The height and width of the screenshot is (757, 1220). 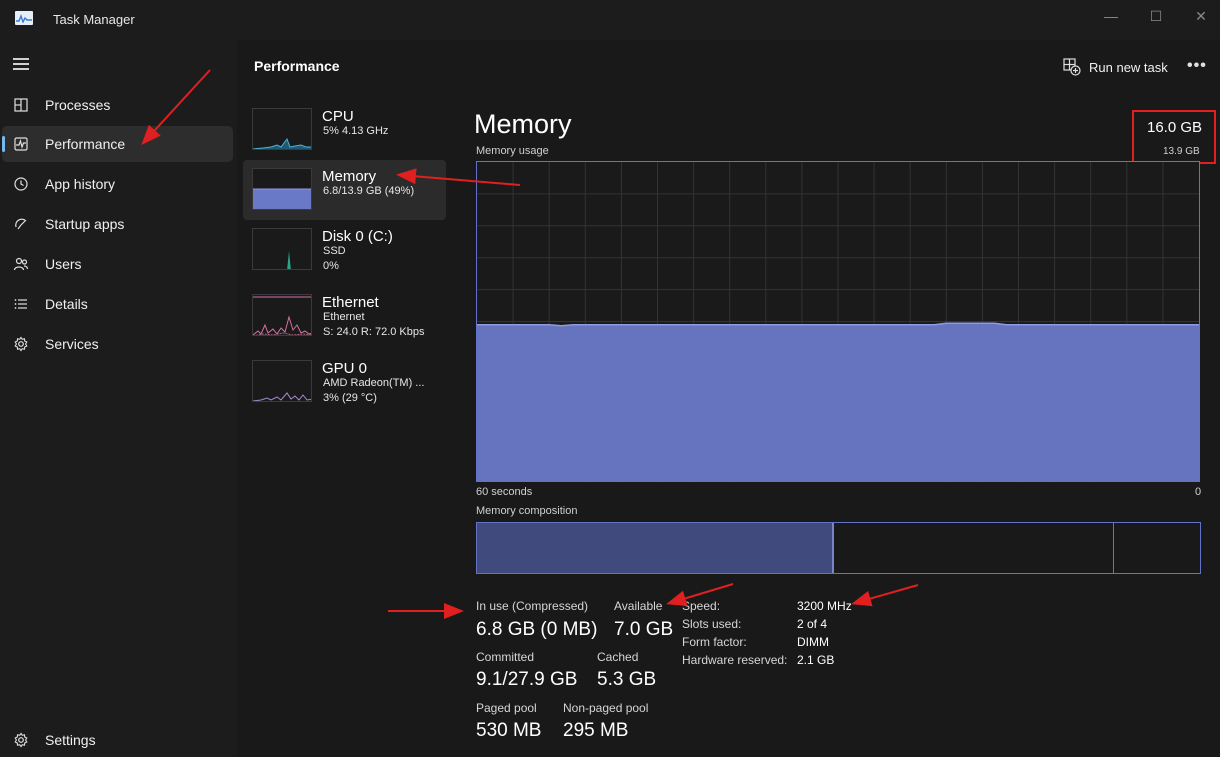 I want to click on device-detail: S: 24.0 R: 72.0 Kbps, so click(x=374, y=332).